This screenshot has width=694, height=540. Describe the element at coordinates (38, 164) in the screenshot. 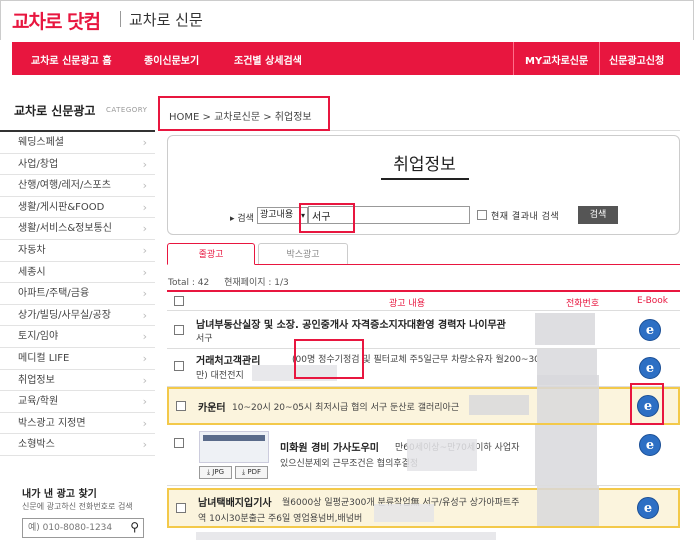

I see `sidebar-item-label: 사업/창업` at that location.